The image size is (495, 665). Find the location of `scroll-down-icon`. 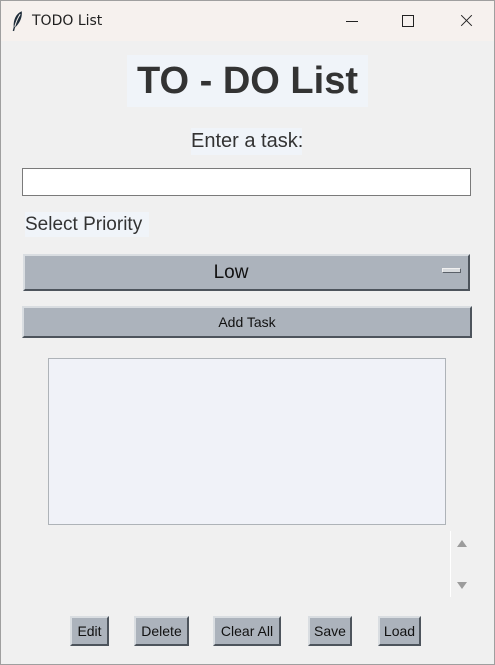

scroll-down-icon is located at coordinates (462, 585).